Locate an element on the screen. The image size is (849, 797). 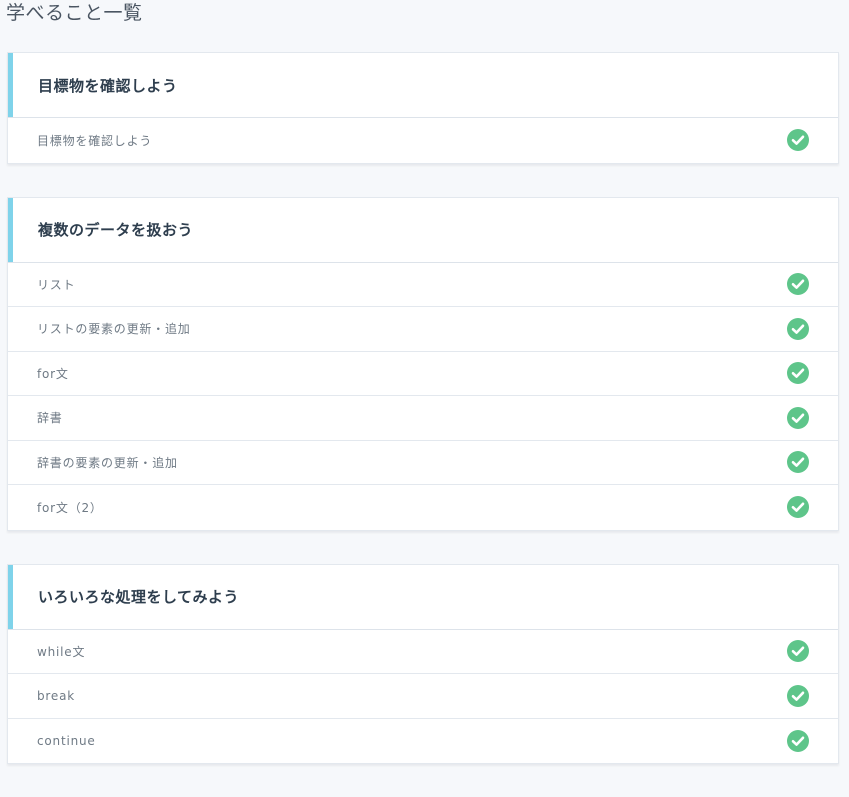
lesson-label: for文 is located at coordinates (53, 373).